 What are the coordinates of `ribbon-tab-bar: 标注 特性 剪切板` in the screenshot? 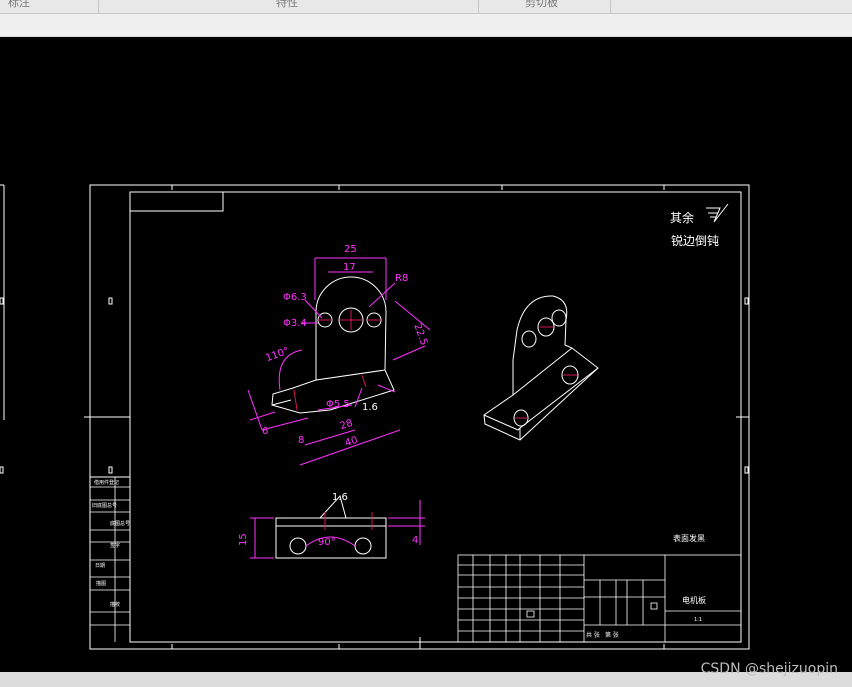 It's located at (426, 7).